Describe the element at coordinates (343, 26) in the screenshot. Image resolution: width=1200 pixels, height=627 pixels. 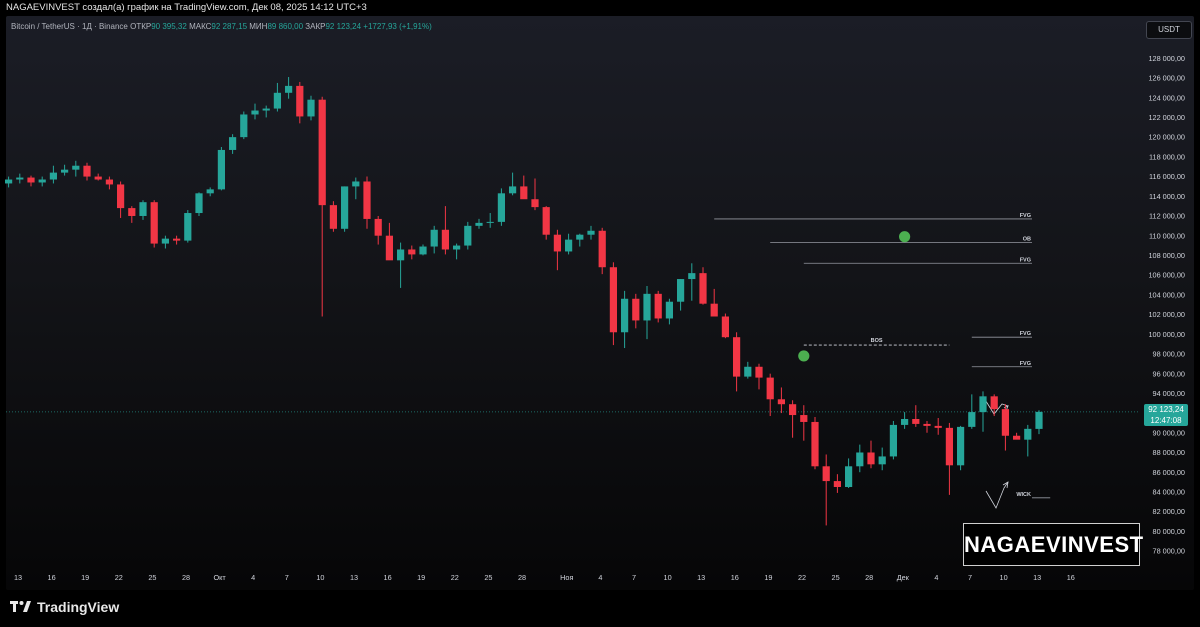
I see `close-value: 92 123,24` at that location.